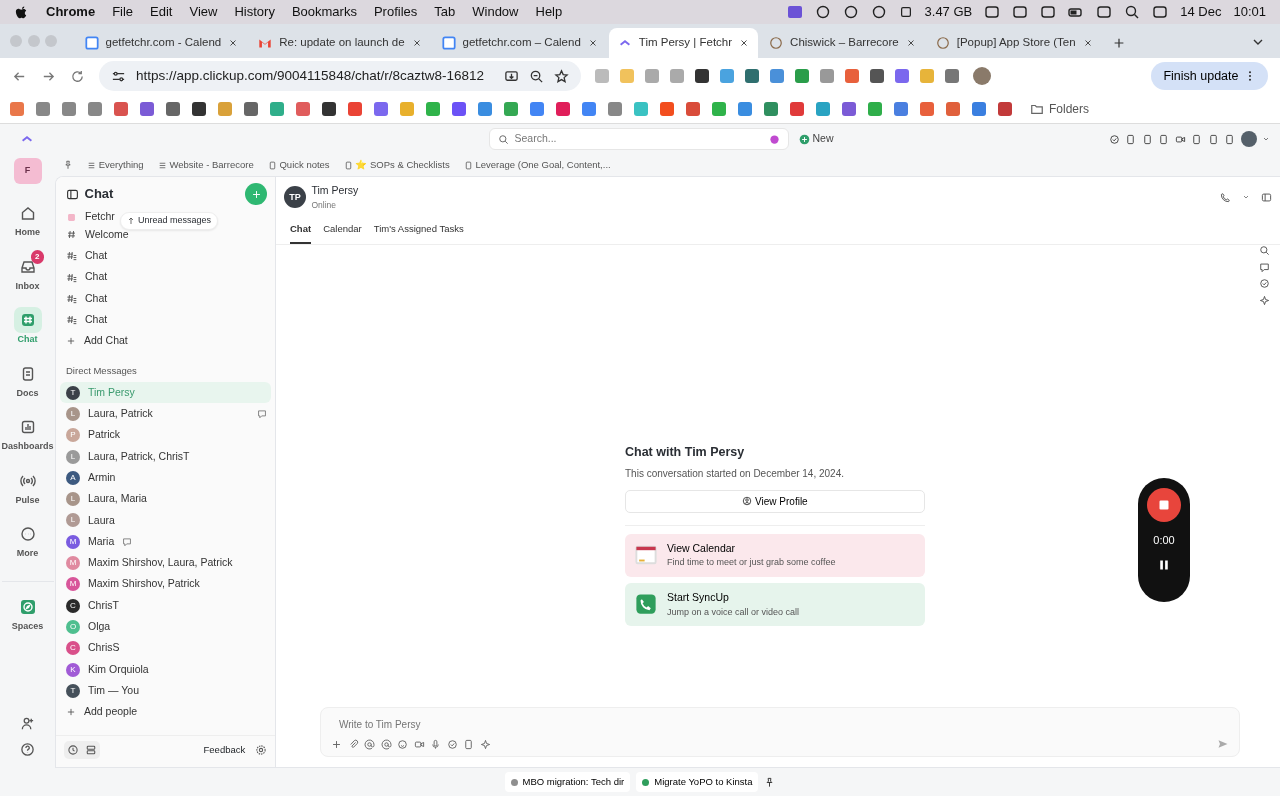 The image size is (1280, 800). I want to click on conversation-title: Tim Persy, so click(335, 190).